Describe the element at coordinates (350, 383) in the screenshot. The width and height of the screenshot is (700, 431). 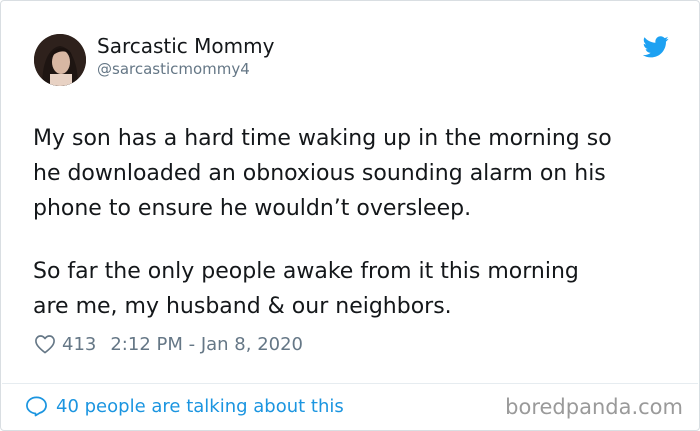
I see `divider` at that location.